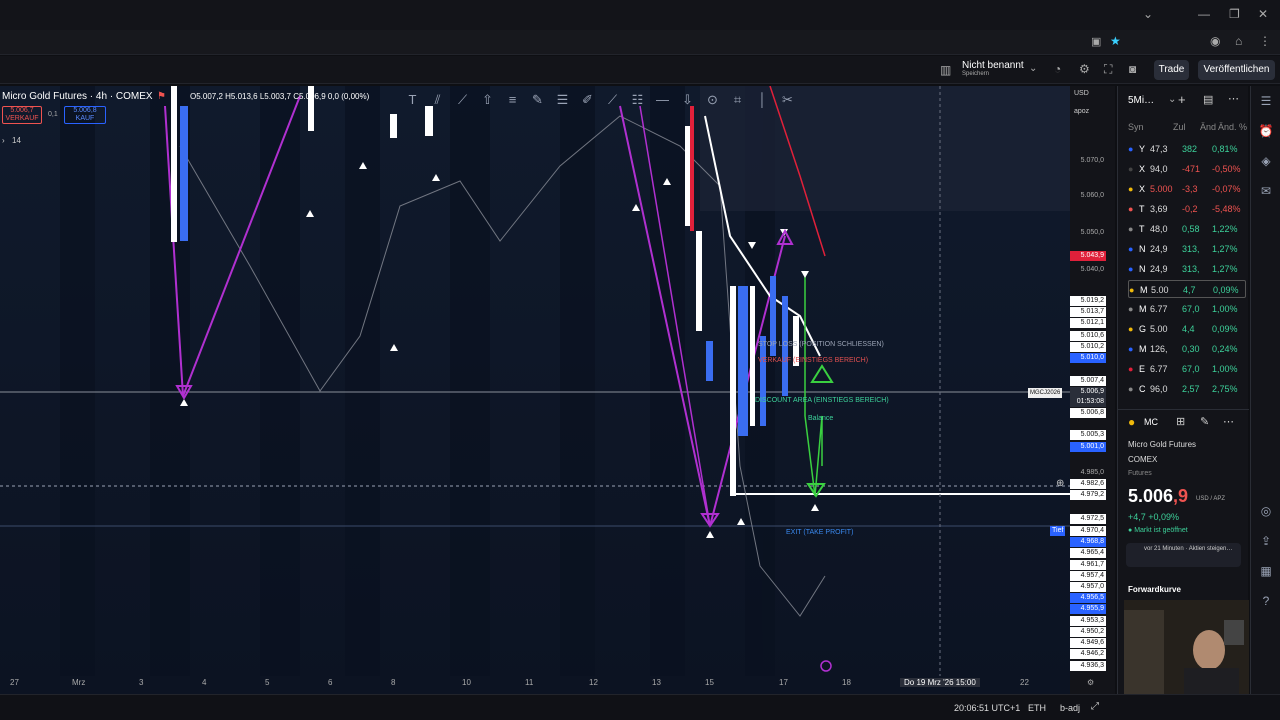  Describe the element at coordinates (1266, 133) in the screenshot. I see `alarm-icon: ⏰` at that location.